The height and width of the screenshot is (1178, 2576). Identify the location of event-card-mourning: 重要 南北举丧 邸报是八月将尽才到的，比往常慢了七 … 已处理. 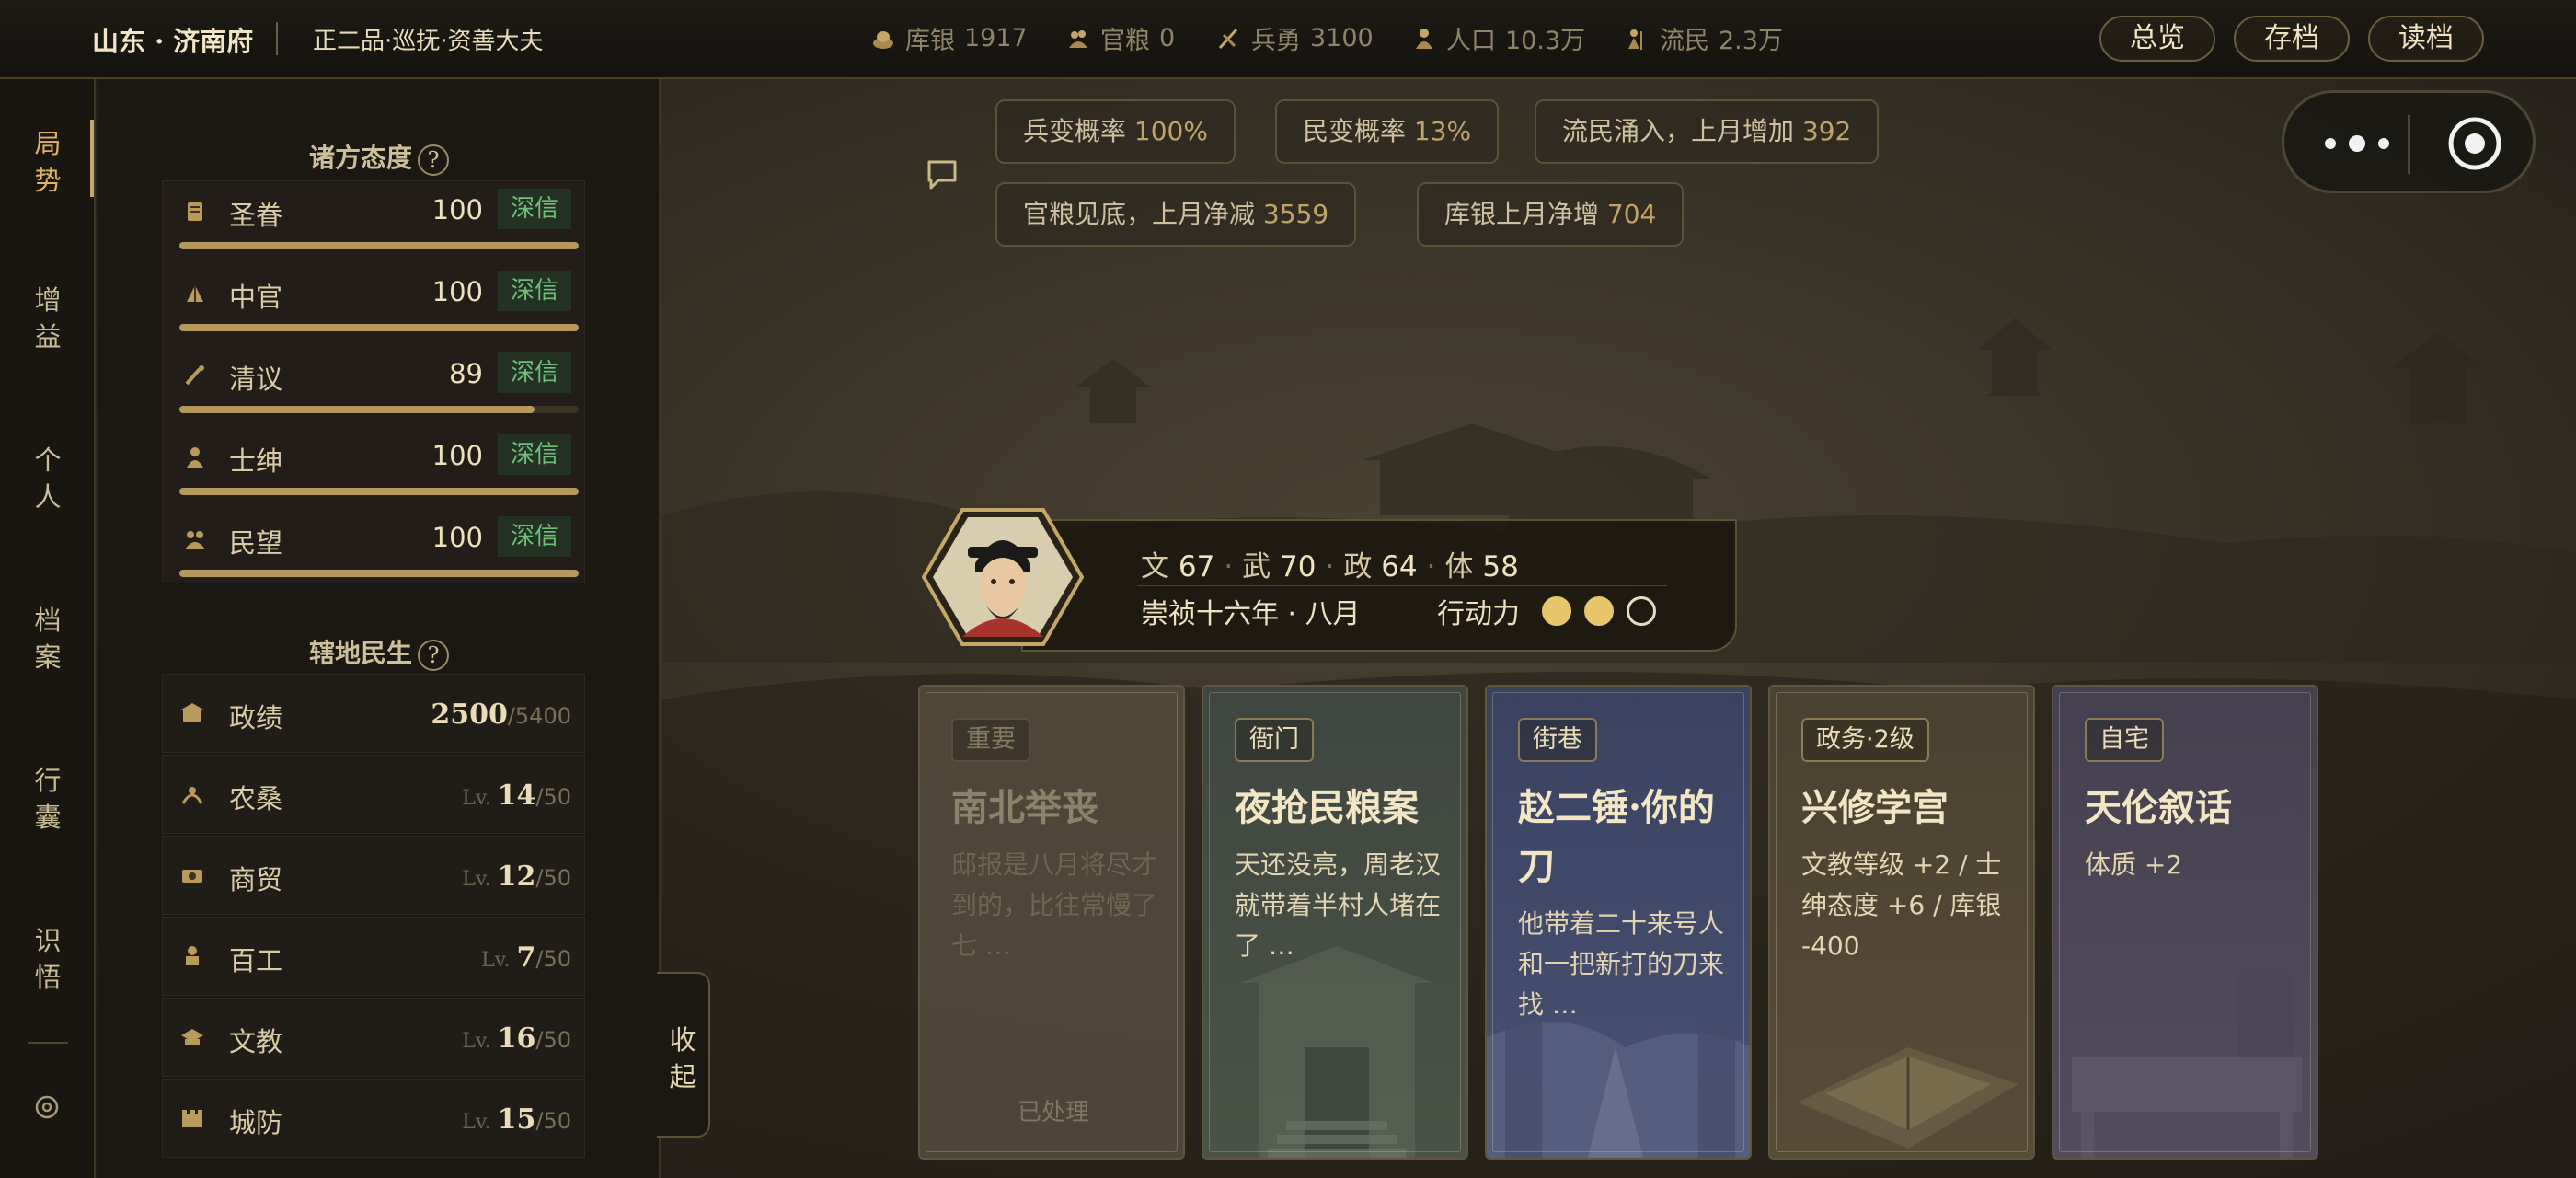
(1051, 922).